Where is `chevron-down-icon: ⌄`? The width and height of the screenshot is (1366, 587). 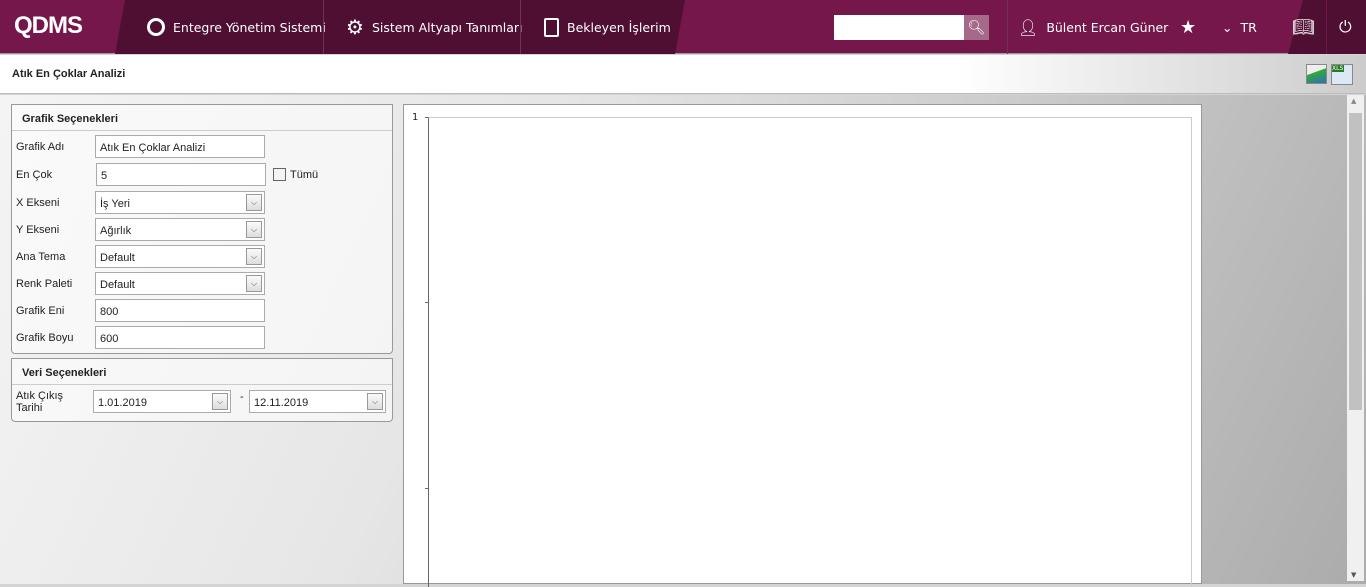 chevron-down-icon: ⌄ is located at coordinates (1227, 27).